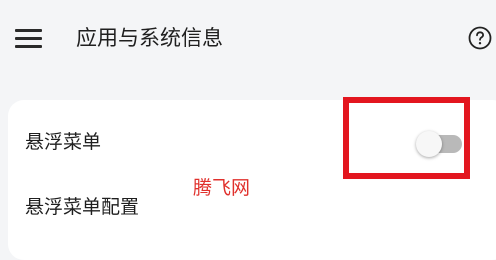 The width and height of the screenshot is (496, 260). I want to click on floating-menu-config-item: 悬浮菜单配置, so click(82, 207).